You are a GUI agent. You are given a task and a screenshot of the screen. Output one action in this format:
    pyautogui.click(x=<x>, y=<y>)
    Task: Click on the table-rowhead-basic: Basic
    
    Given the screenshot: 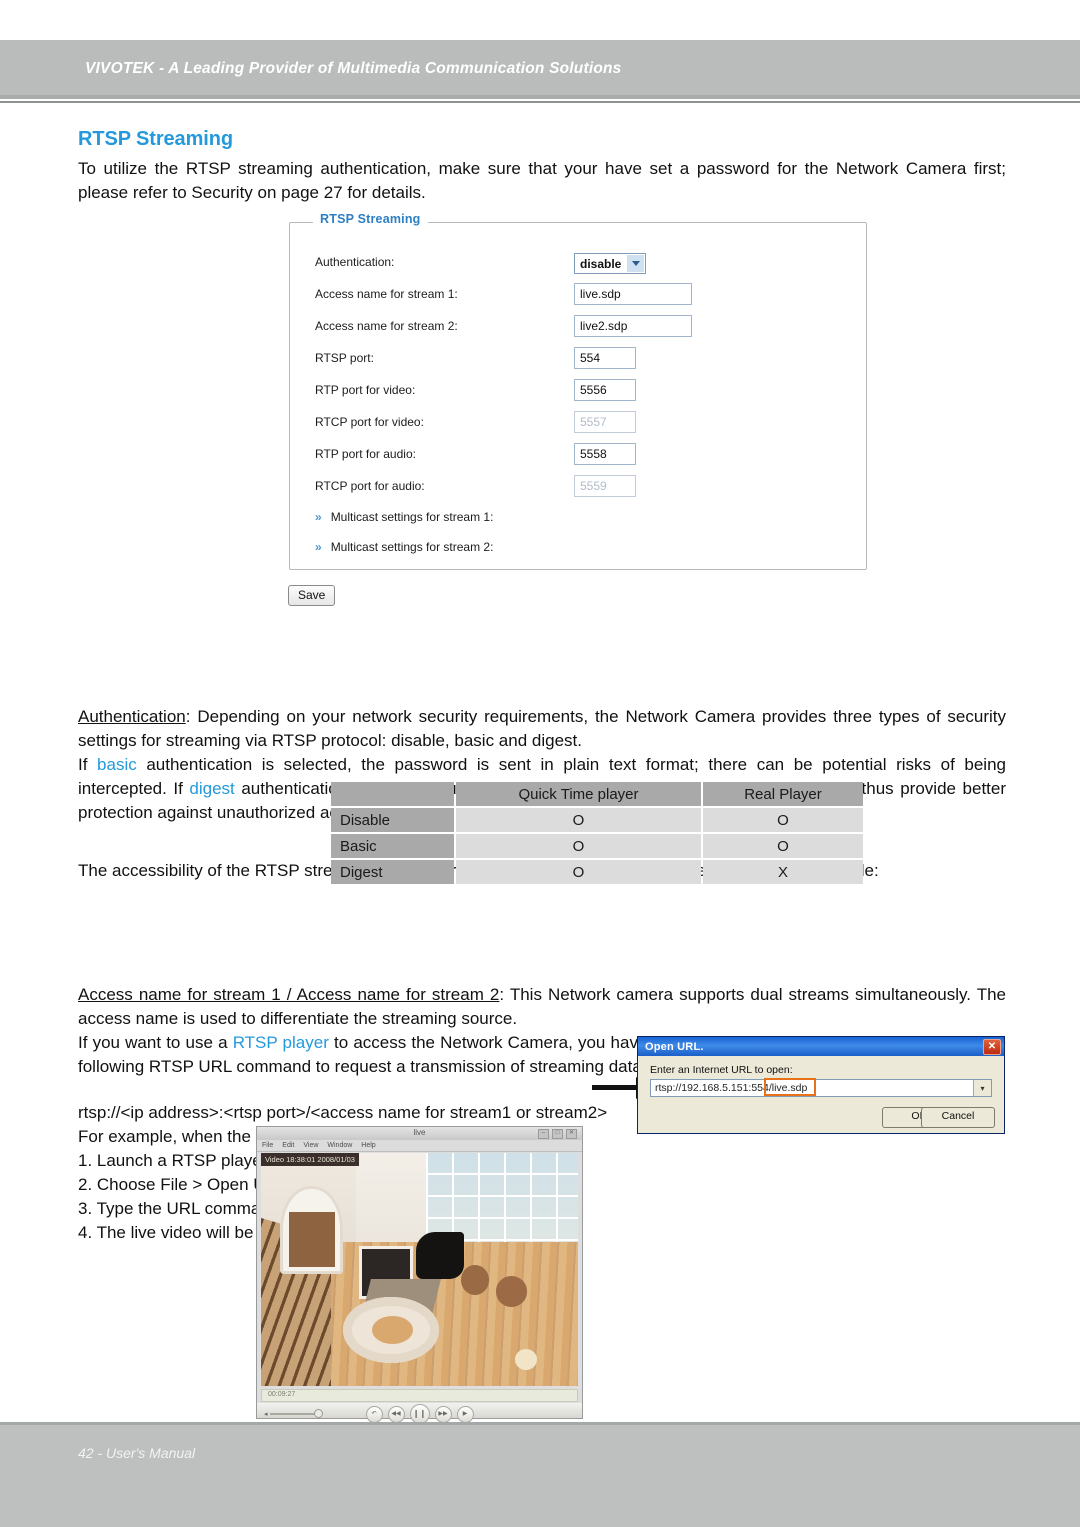 What is the action you would take?
    pyautogui.click(x=392, y=846)
    